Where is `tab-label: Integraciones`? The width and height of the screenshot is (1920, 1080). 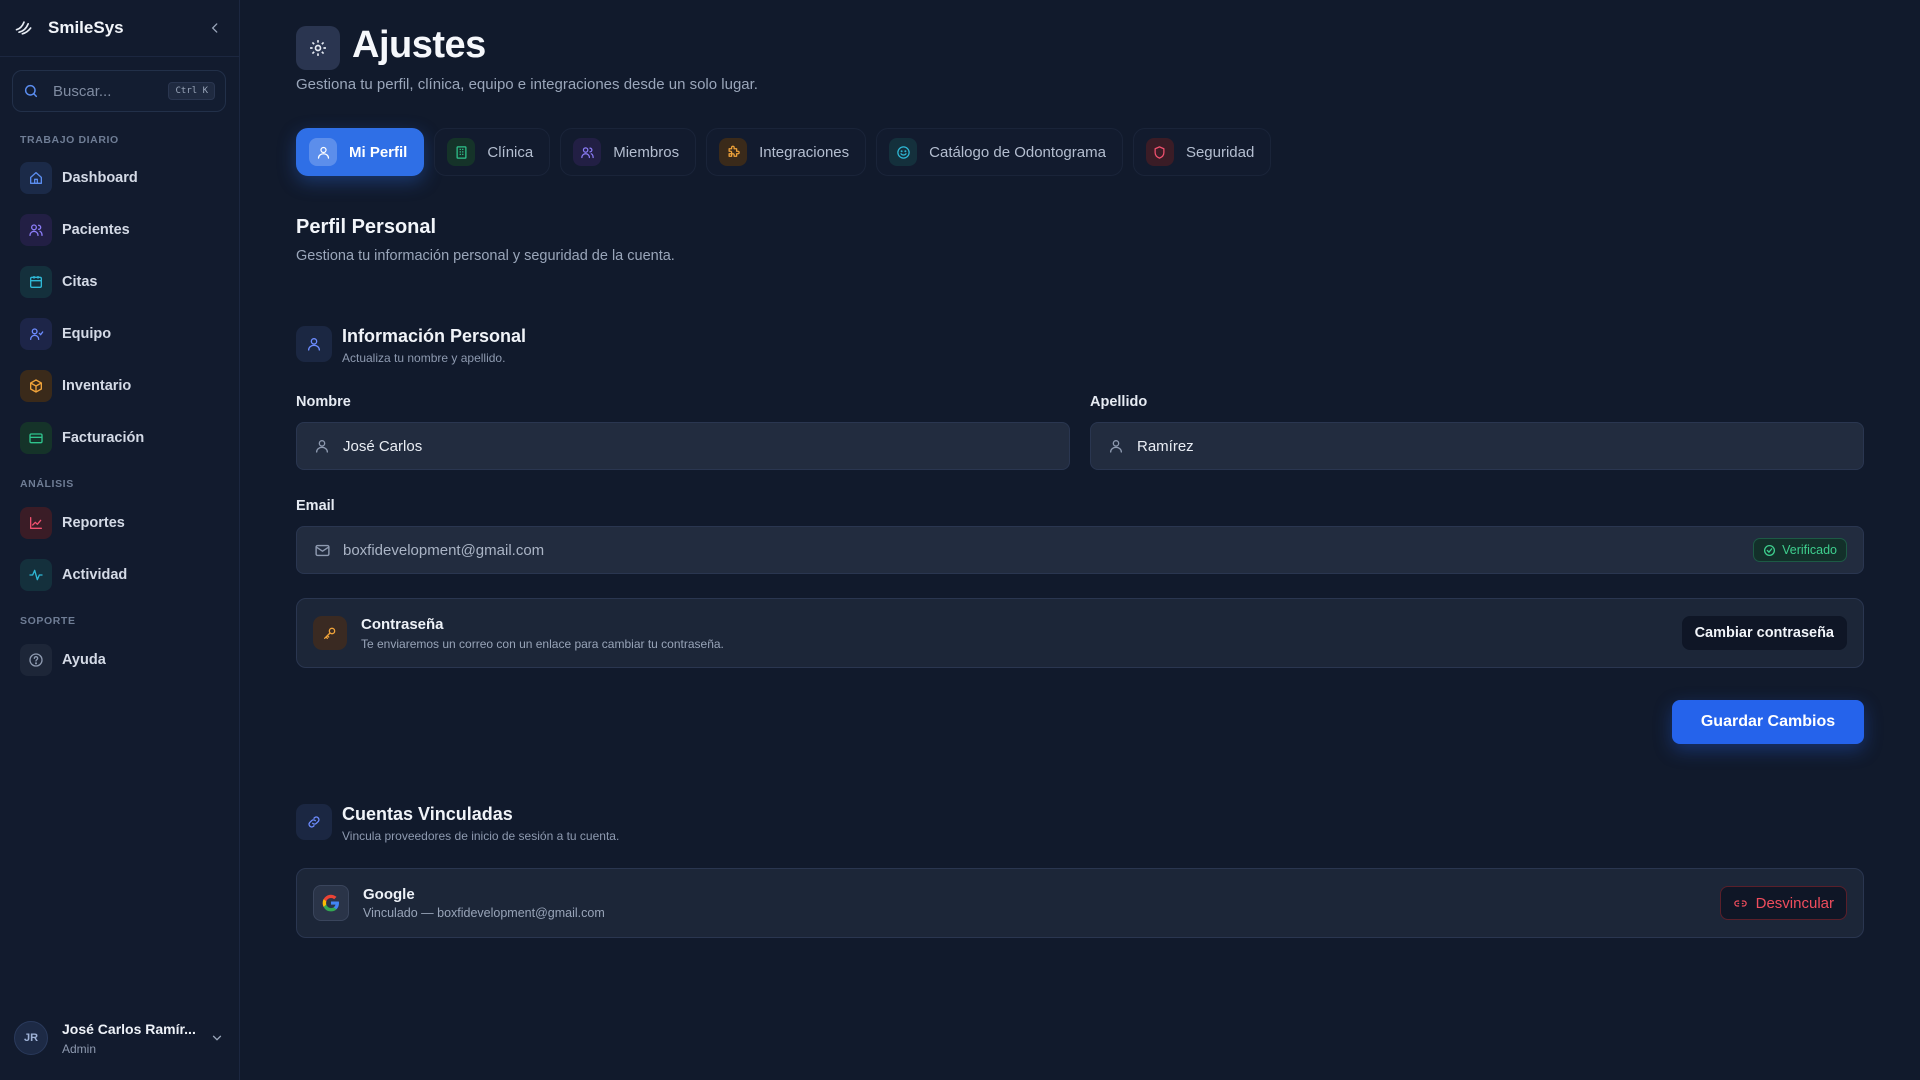
tab-label: Integraciones is located at coordinates (804, 152).